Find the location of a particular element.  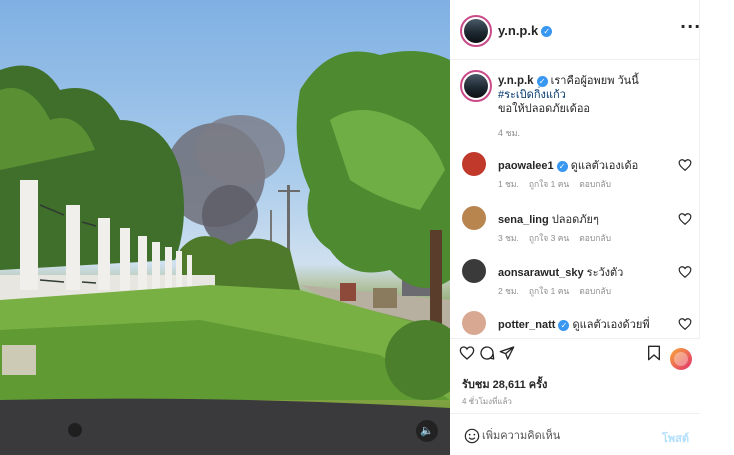

comment-text: potter_natt ✓ ดูแลตัวเองด้วยพี่ is located at coordinates (588, 324).